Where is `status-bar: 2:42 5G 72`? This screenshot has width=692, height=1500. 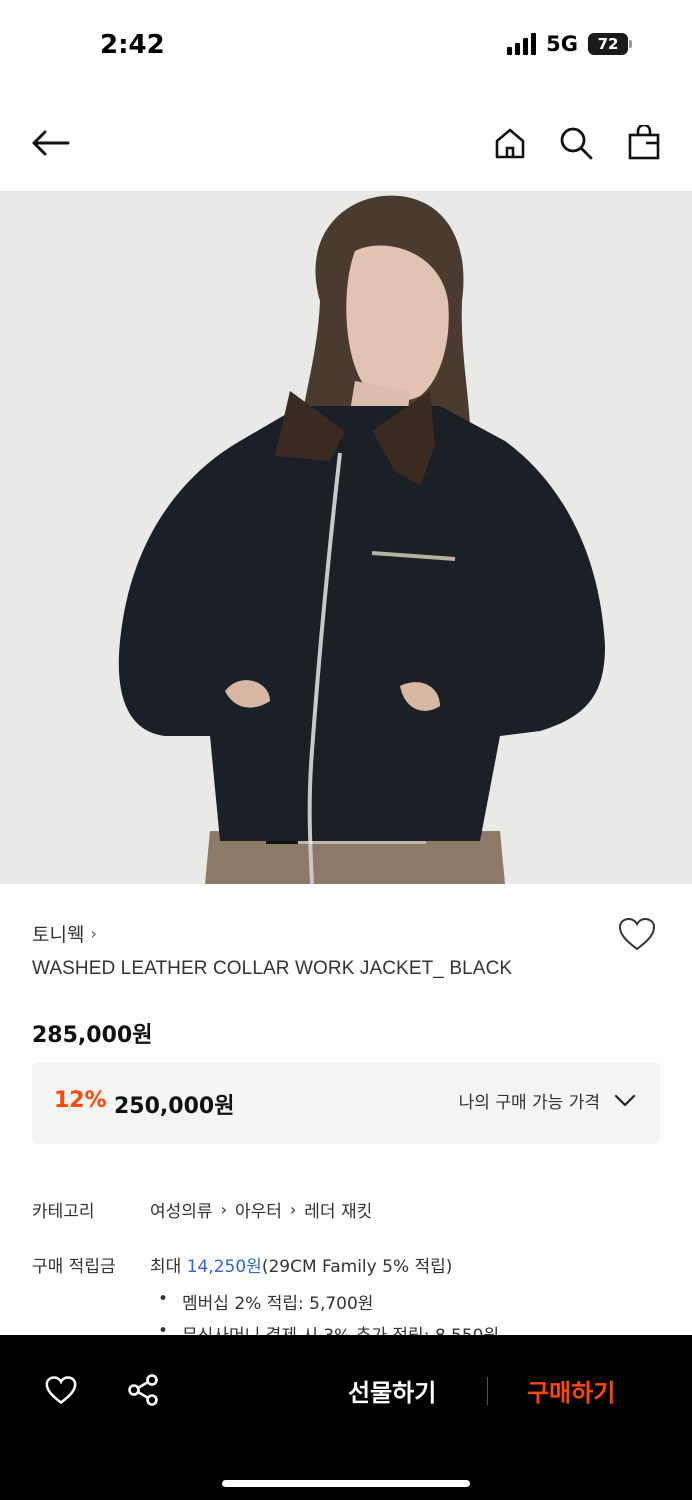
status-bar: 2:42 5G 72 is located at coordinates (346, 47).